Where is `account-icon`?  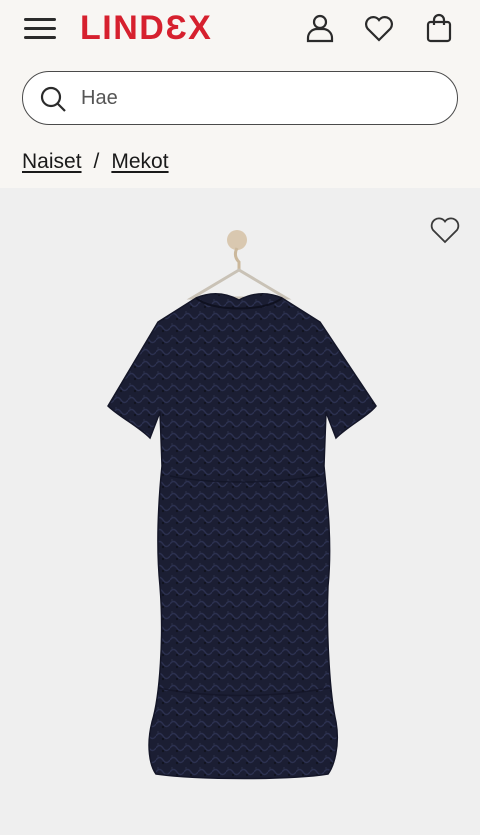 account-icon is located at coordinates (320, 28).